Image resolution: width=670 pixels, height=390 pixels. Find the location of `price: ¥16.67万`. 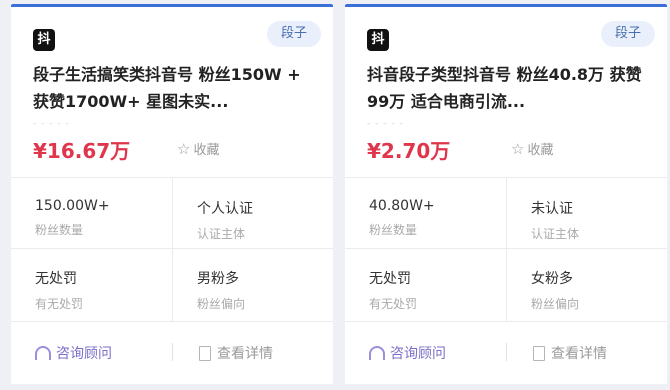

price: ¥16.67万 is located at coordinates (82, 151).